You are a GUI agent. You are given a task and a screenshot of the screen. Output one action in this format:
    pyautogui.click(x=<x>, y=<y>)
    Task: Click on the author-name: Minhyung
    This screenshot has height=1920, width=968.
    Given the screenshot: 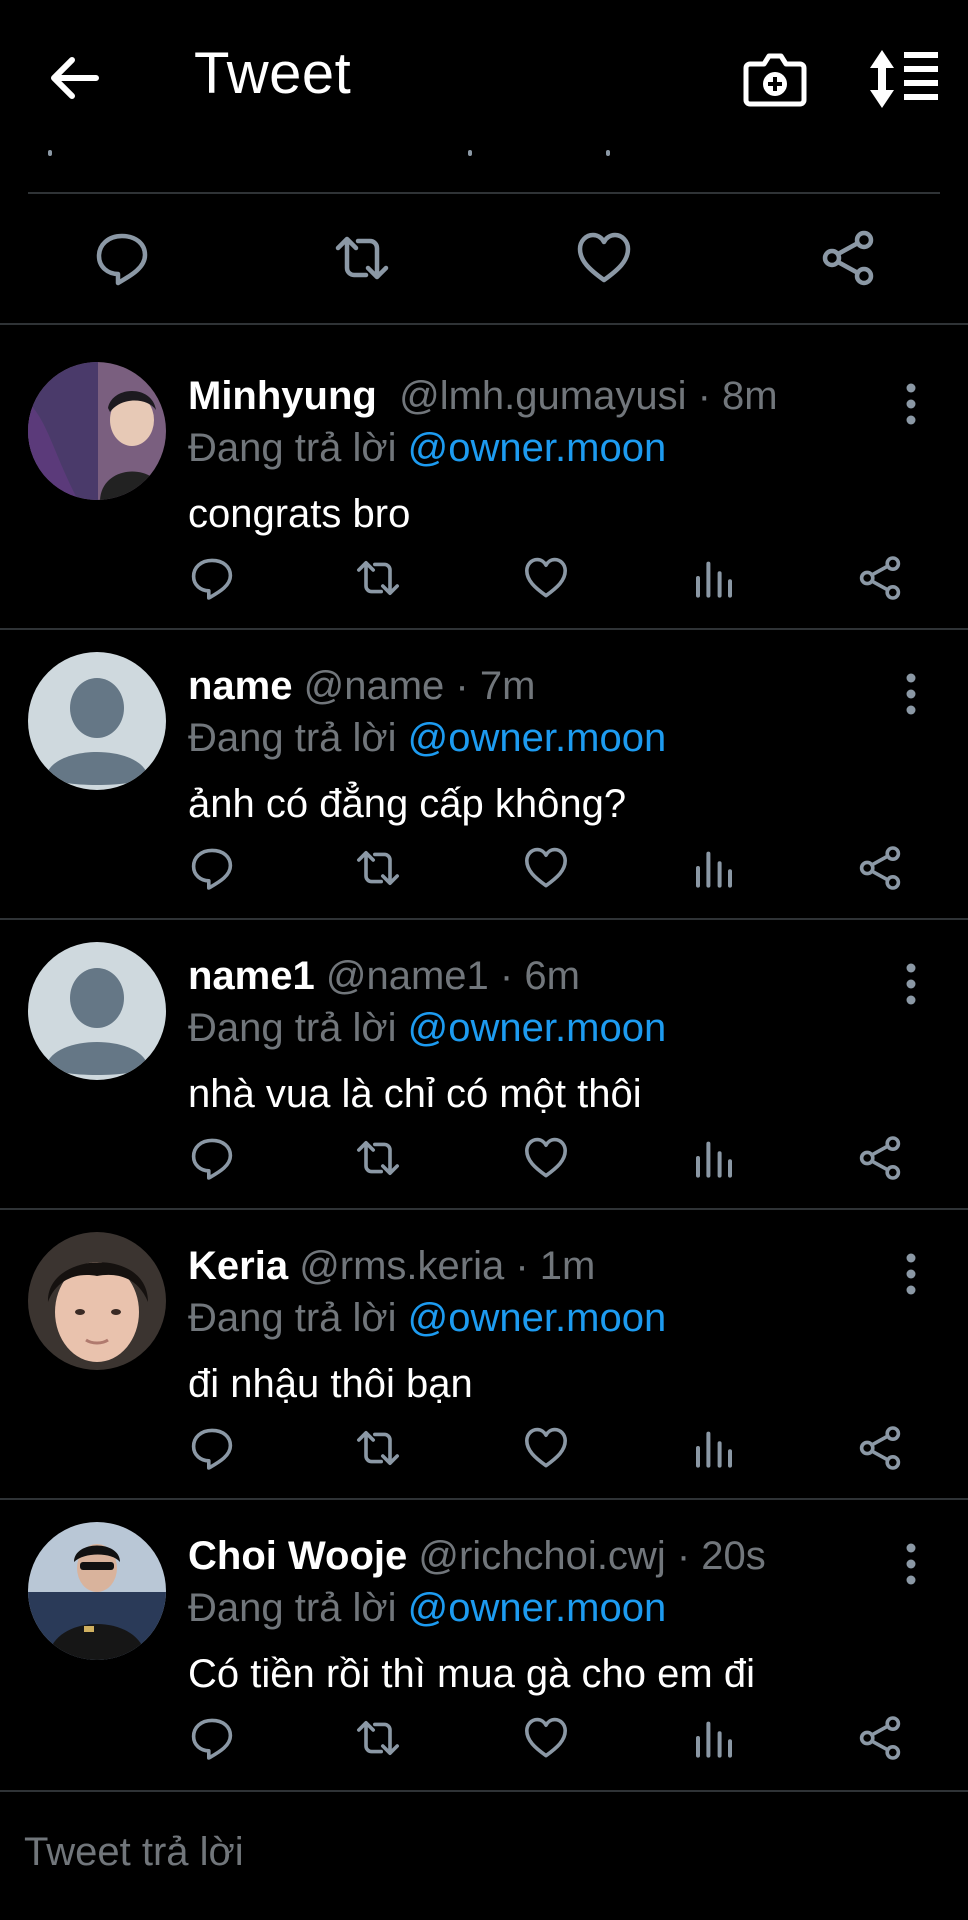 What is the action you would take?
    pyautogui.click(x=282, y=396)
    